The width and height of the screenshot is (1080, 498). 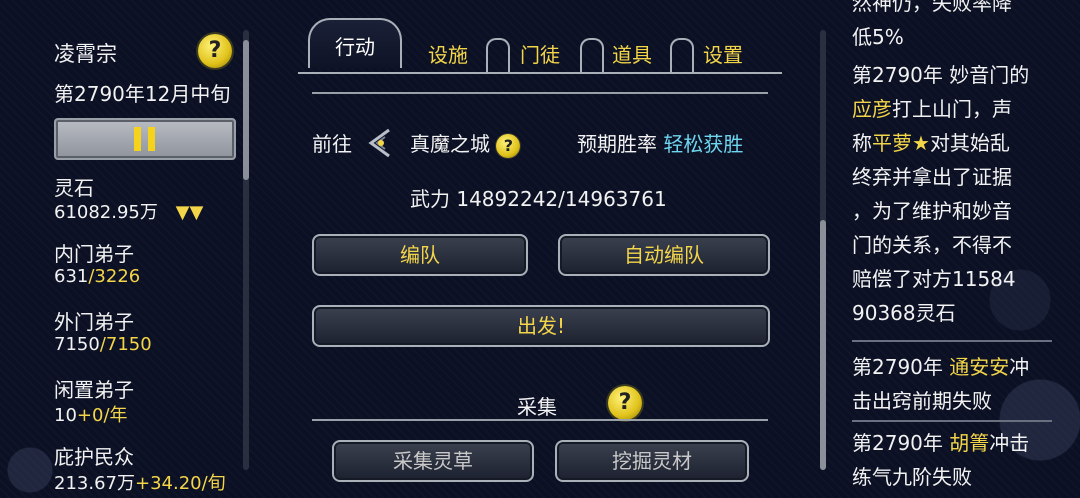 I want to click on pause-icon, so click(x=137, y=139).